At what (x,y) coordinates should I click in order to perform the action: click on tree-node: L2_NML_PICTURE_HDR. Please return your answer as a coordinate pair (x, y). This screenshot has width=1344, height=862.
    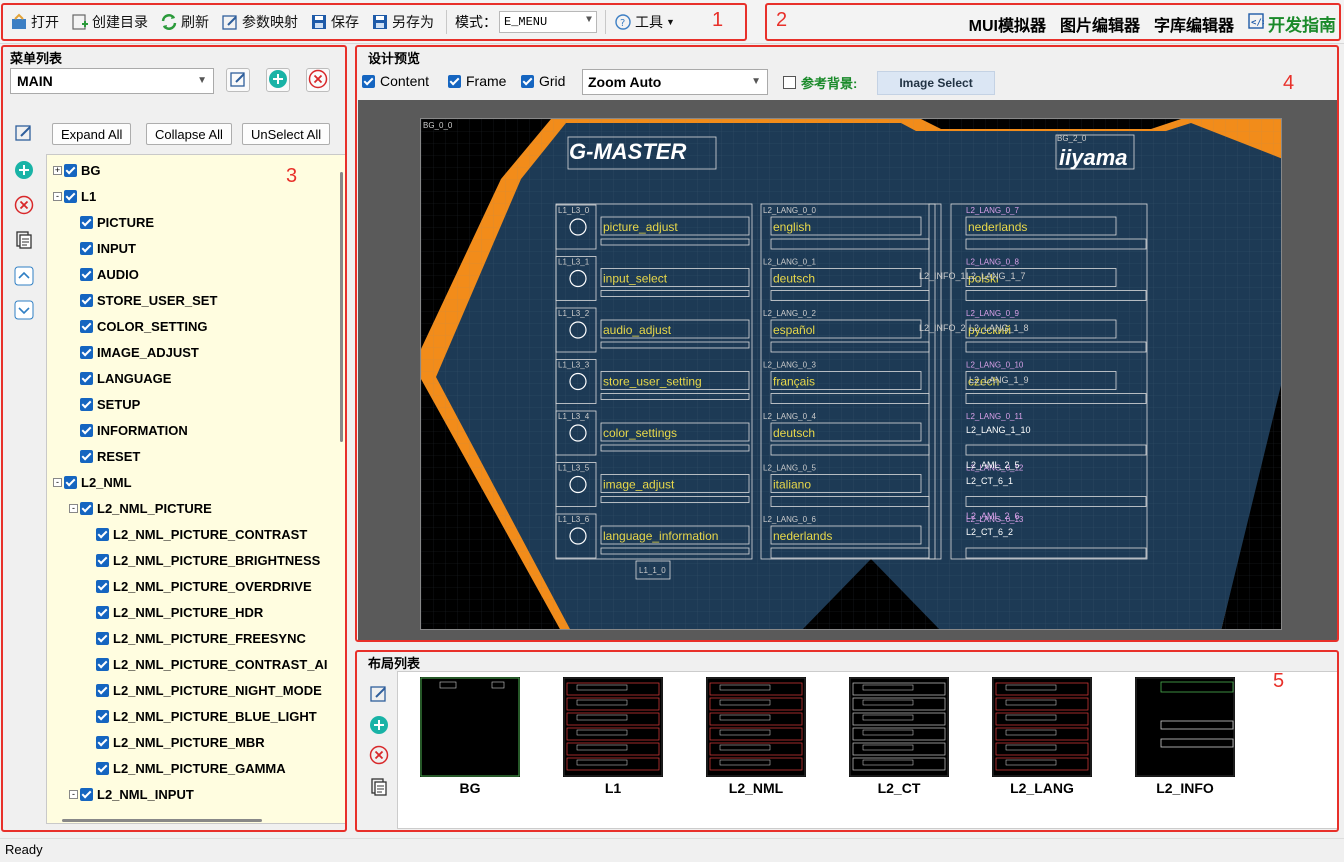
    Looking at the image, I should click on (174, 612).